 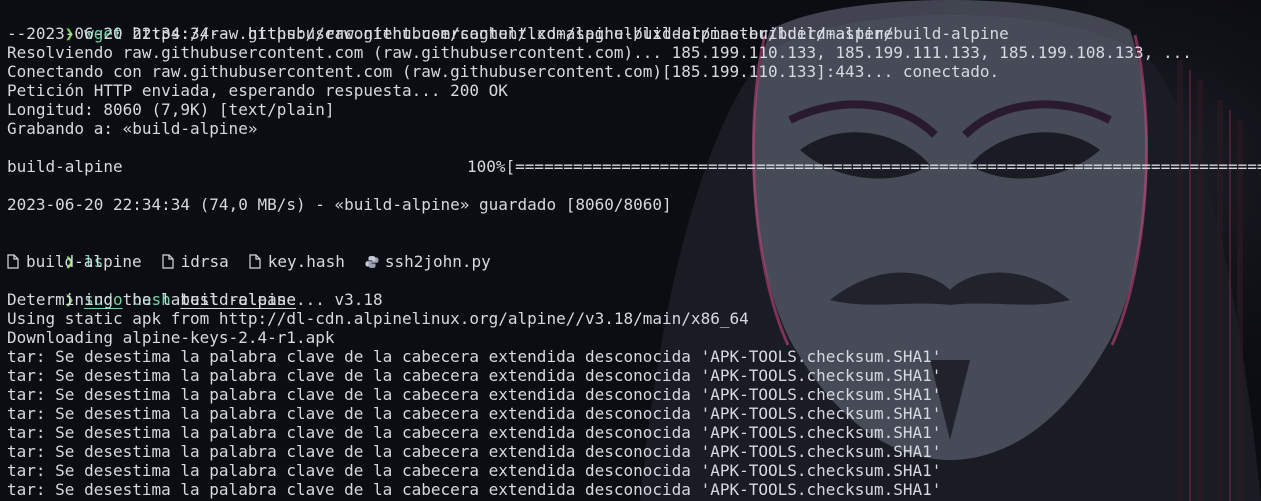 I want to click on ls-entry-ssh2john: ssh2john.py, so click(x=428, y=261).